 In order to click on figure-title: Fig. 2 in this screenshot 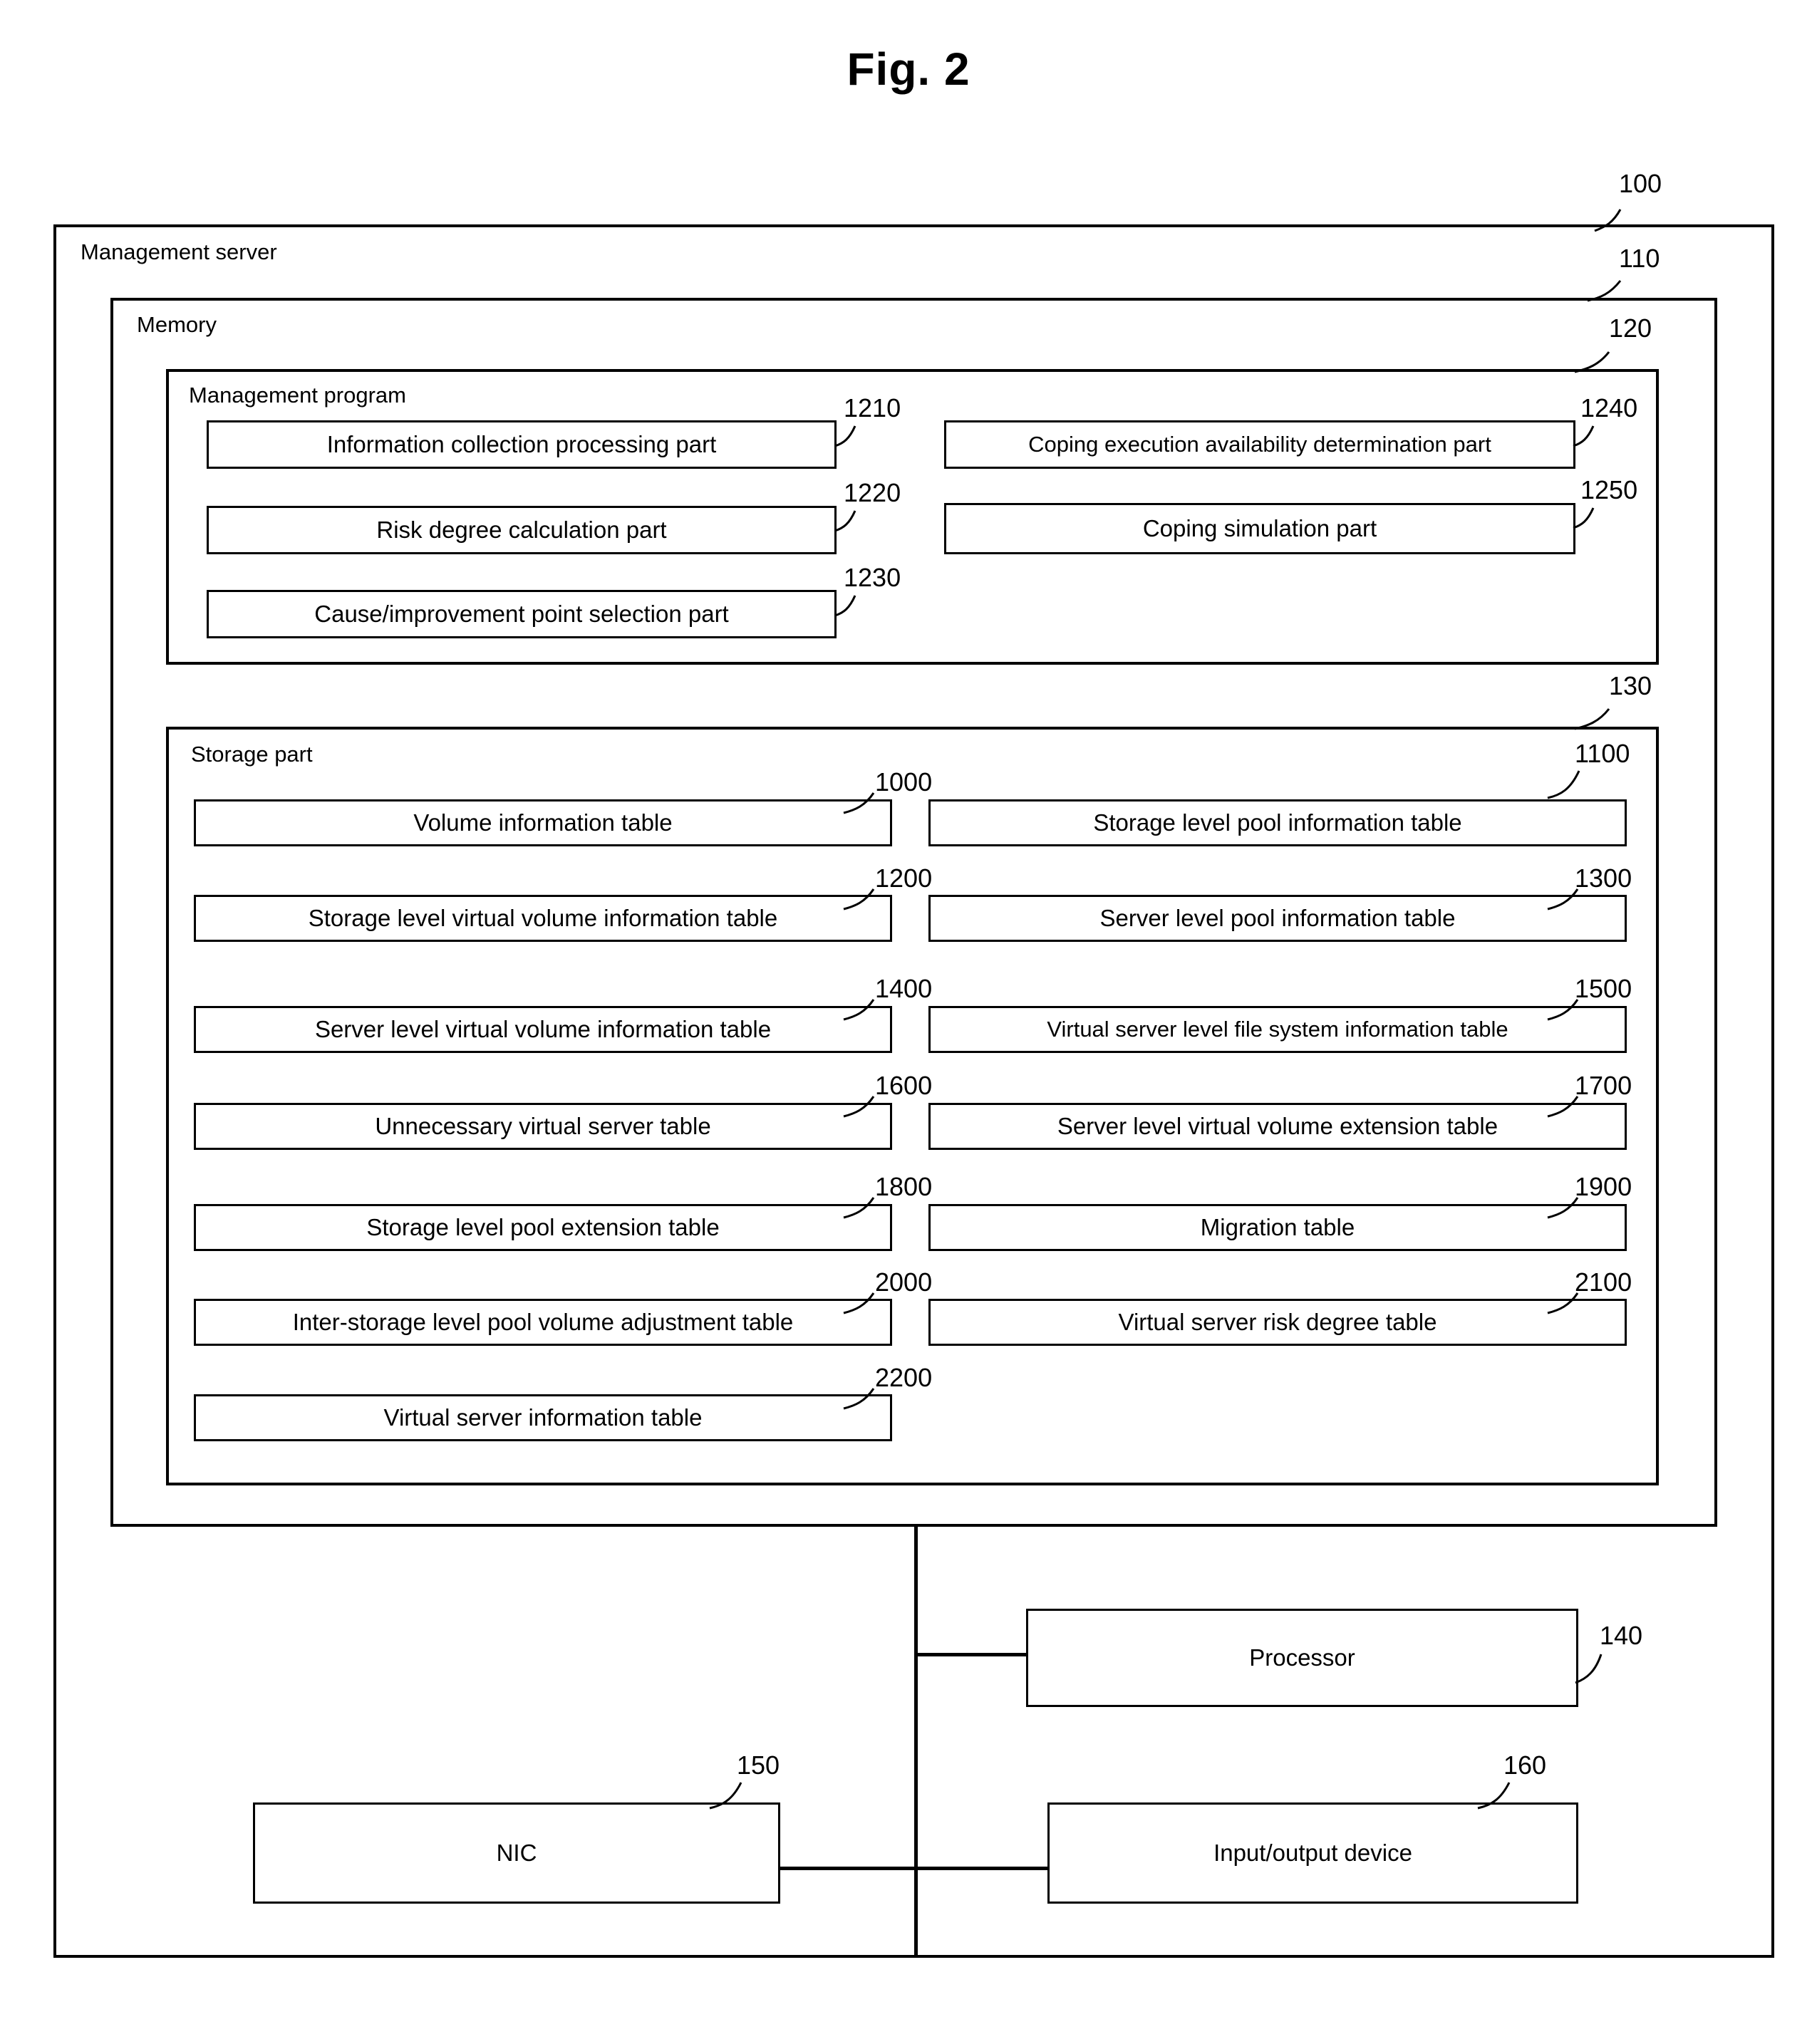, I will do `click(908, 69)`.